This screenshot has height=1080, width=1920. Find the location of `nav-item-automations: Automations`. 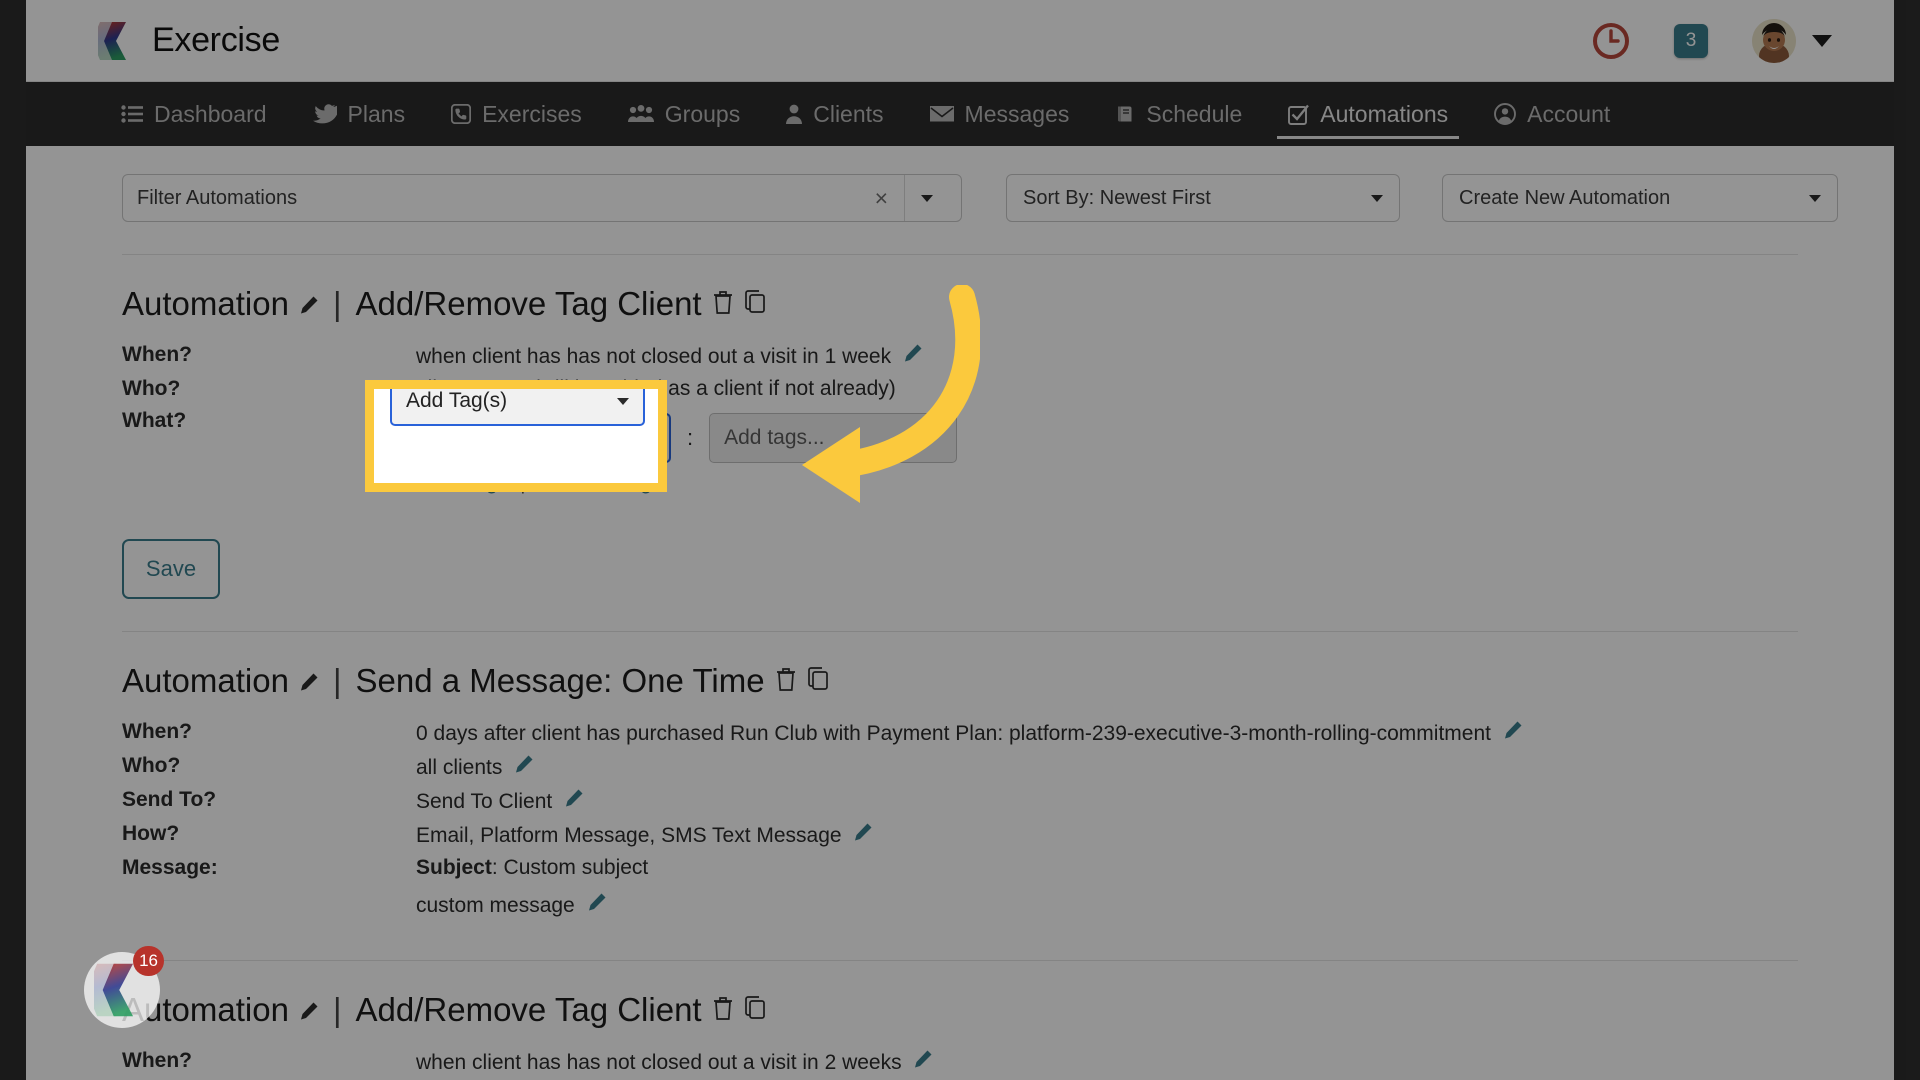

nav-item-automations: Automations is located at coordinates (1368, 114).